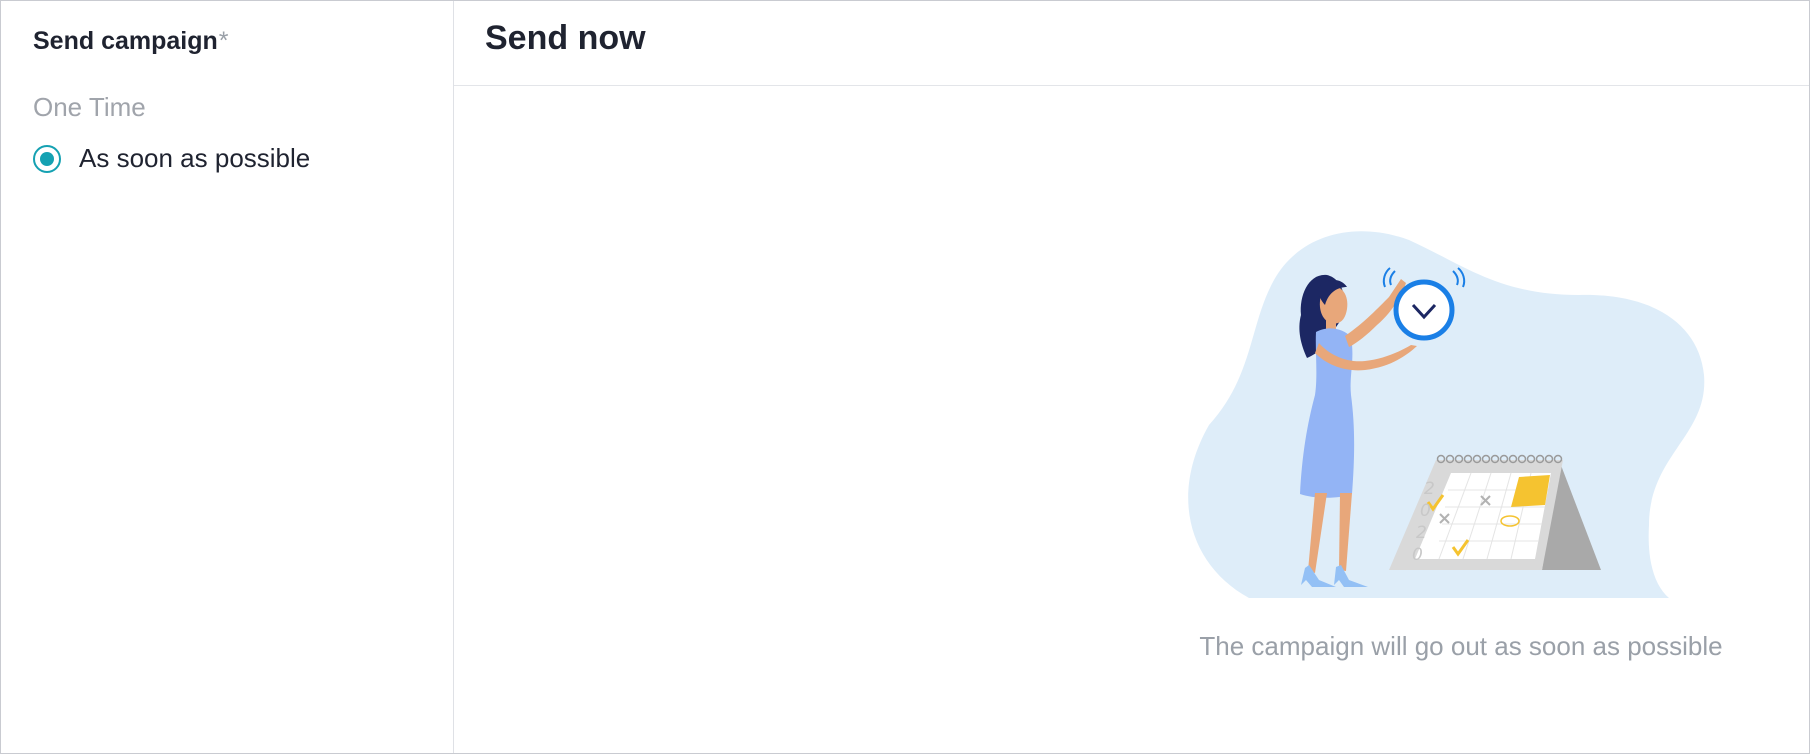  I want to click on radio-dot, so click(47, 158).